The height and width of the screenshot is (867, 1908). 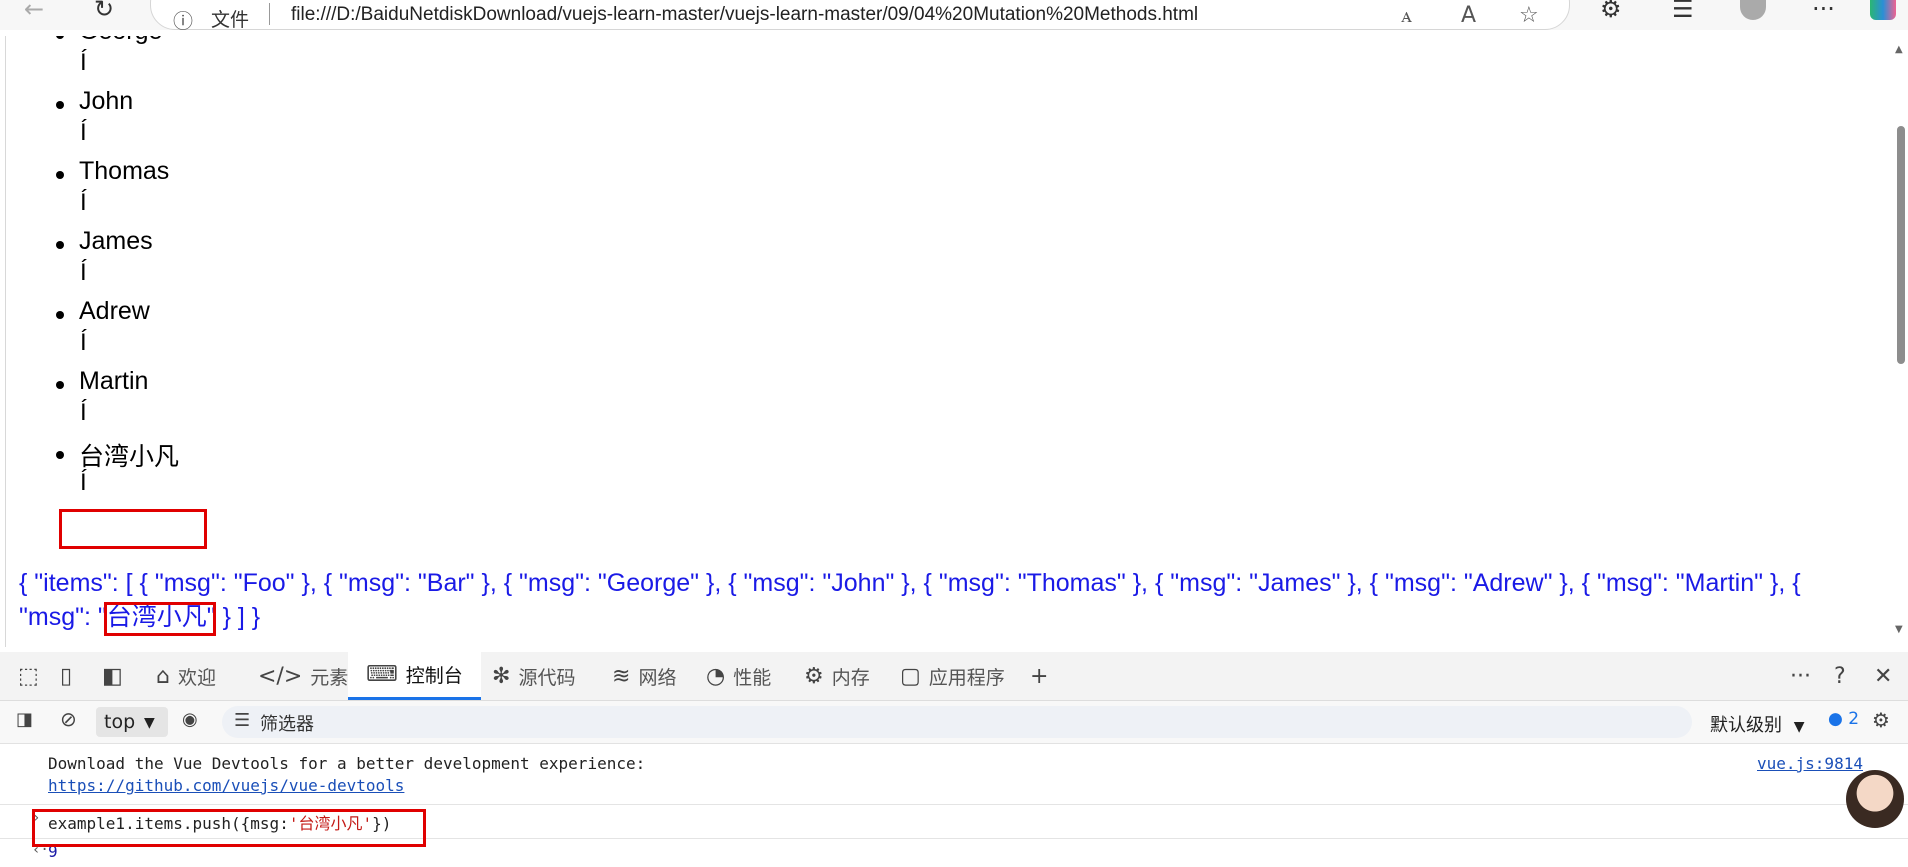 What do you see at coordinates (1835, 719) in the screenshot?
I see `message-icon: ●` at bounding box center [1835, 719].